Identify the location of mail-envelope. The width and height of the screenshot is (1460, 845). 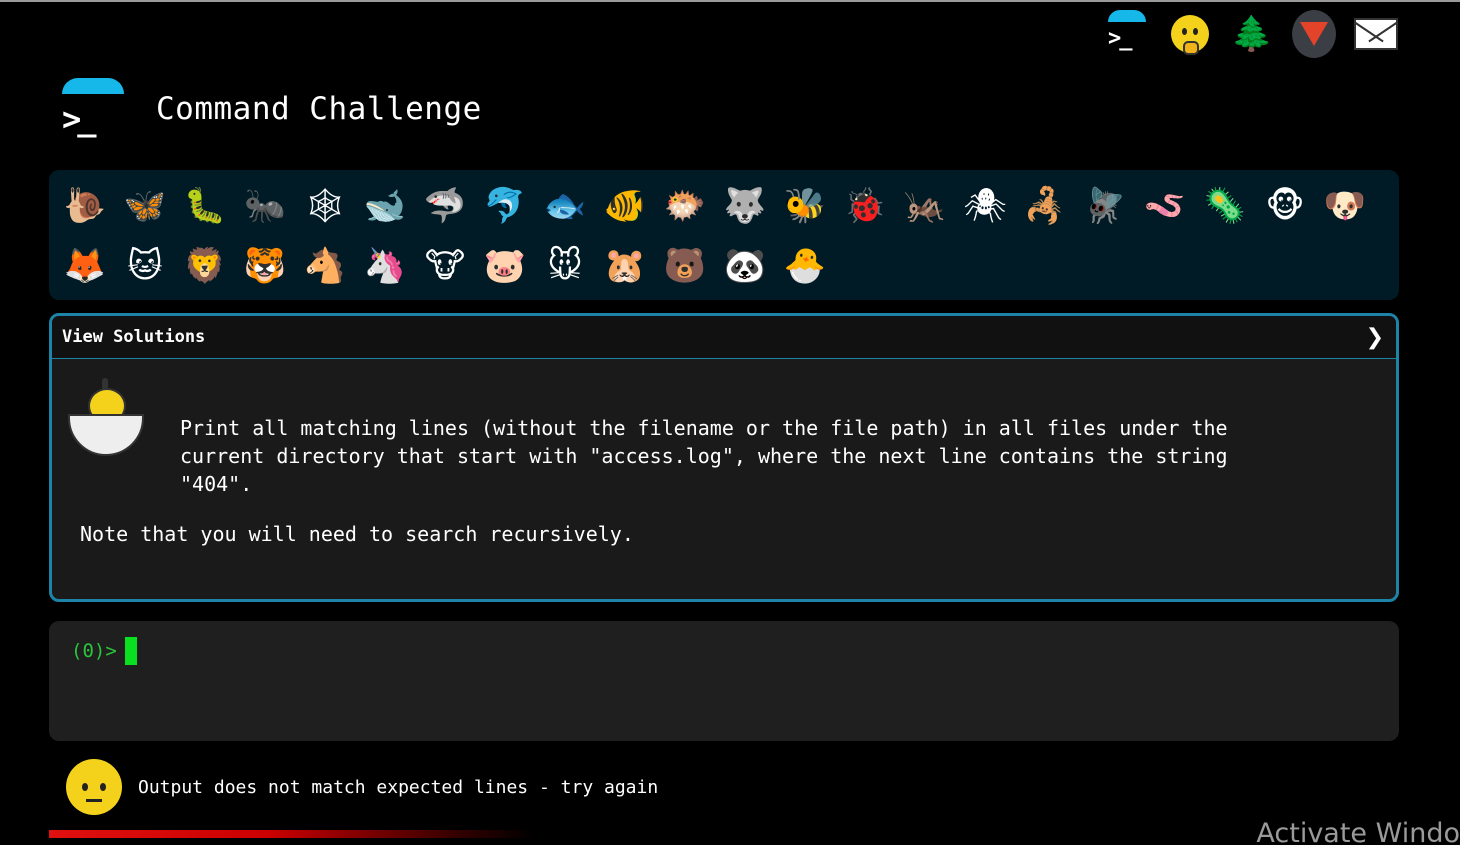
(1376, 34).